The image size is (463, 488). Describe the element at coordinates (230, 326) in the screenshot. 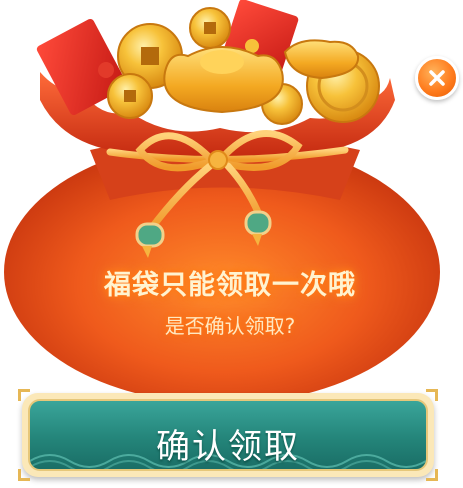

I see `dialog-subtitle: 是否确认领取?` at that location.